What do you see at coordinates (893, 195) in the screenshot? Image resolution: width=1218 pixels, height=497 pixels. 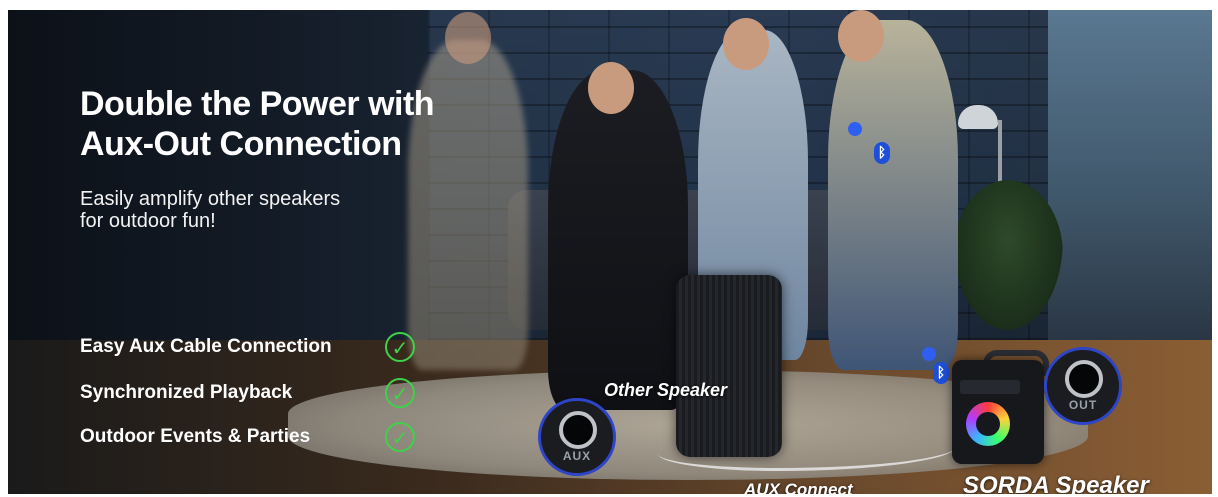 I see `person-dancing-man` at bounding box center [893, 195].